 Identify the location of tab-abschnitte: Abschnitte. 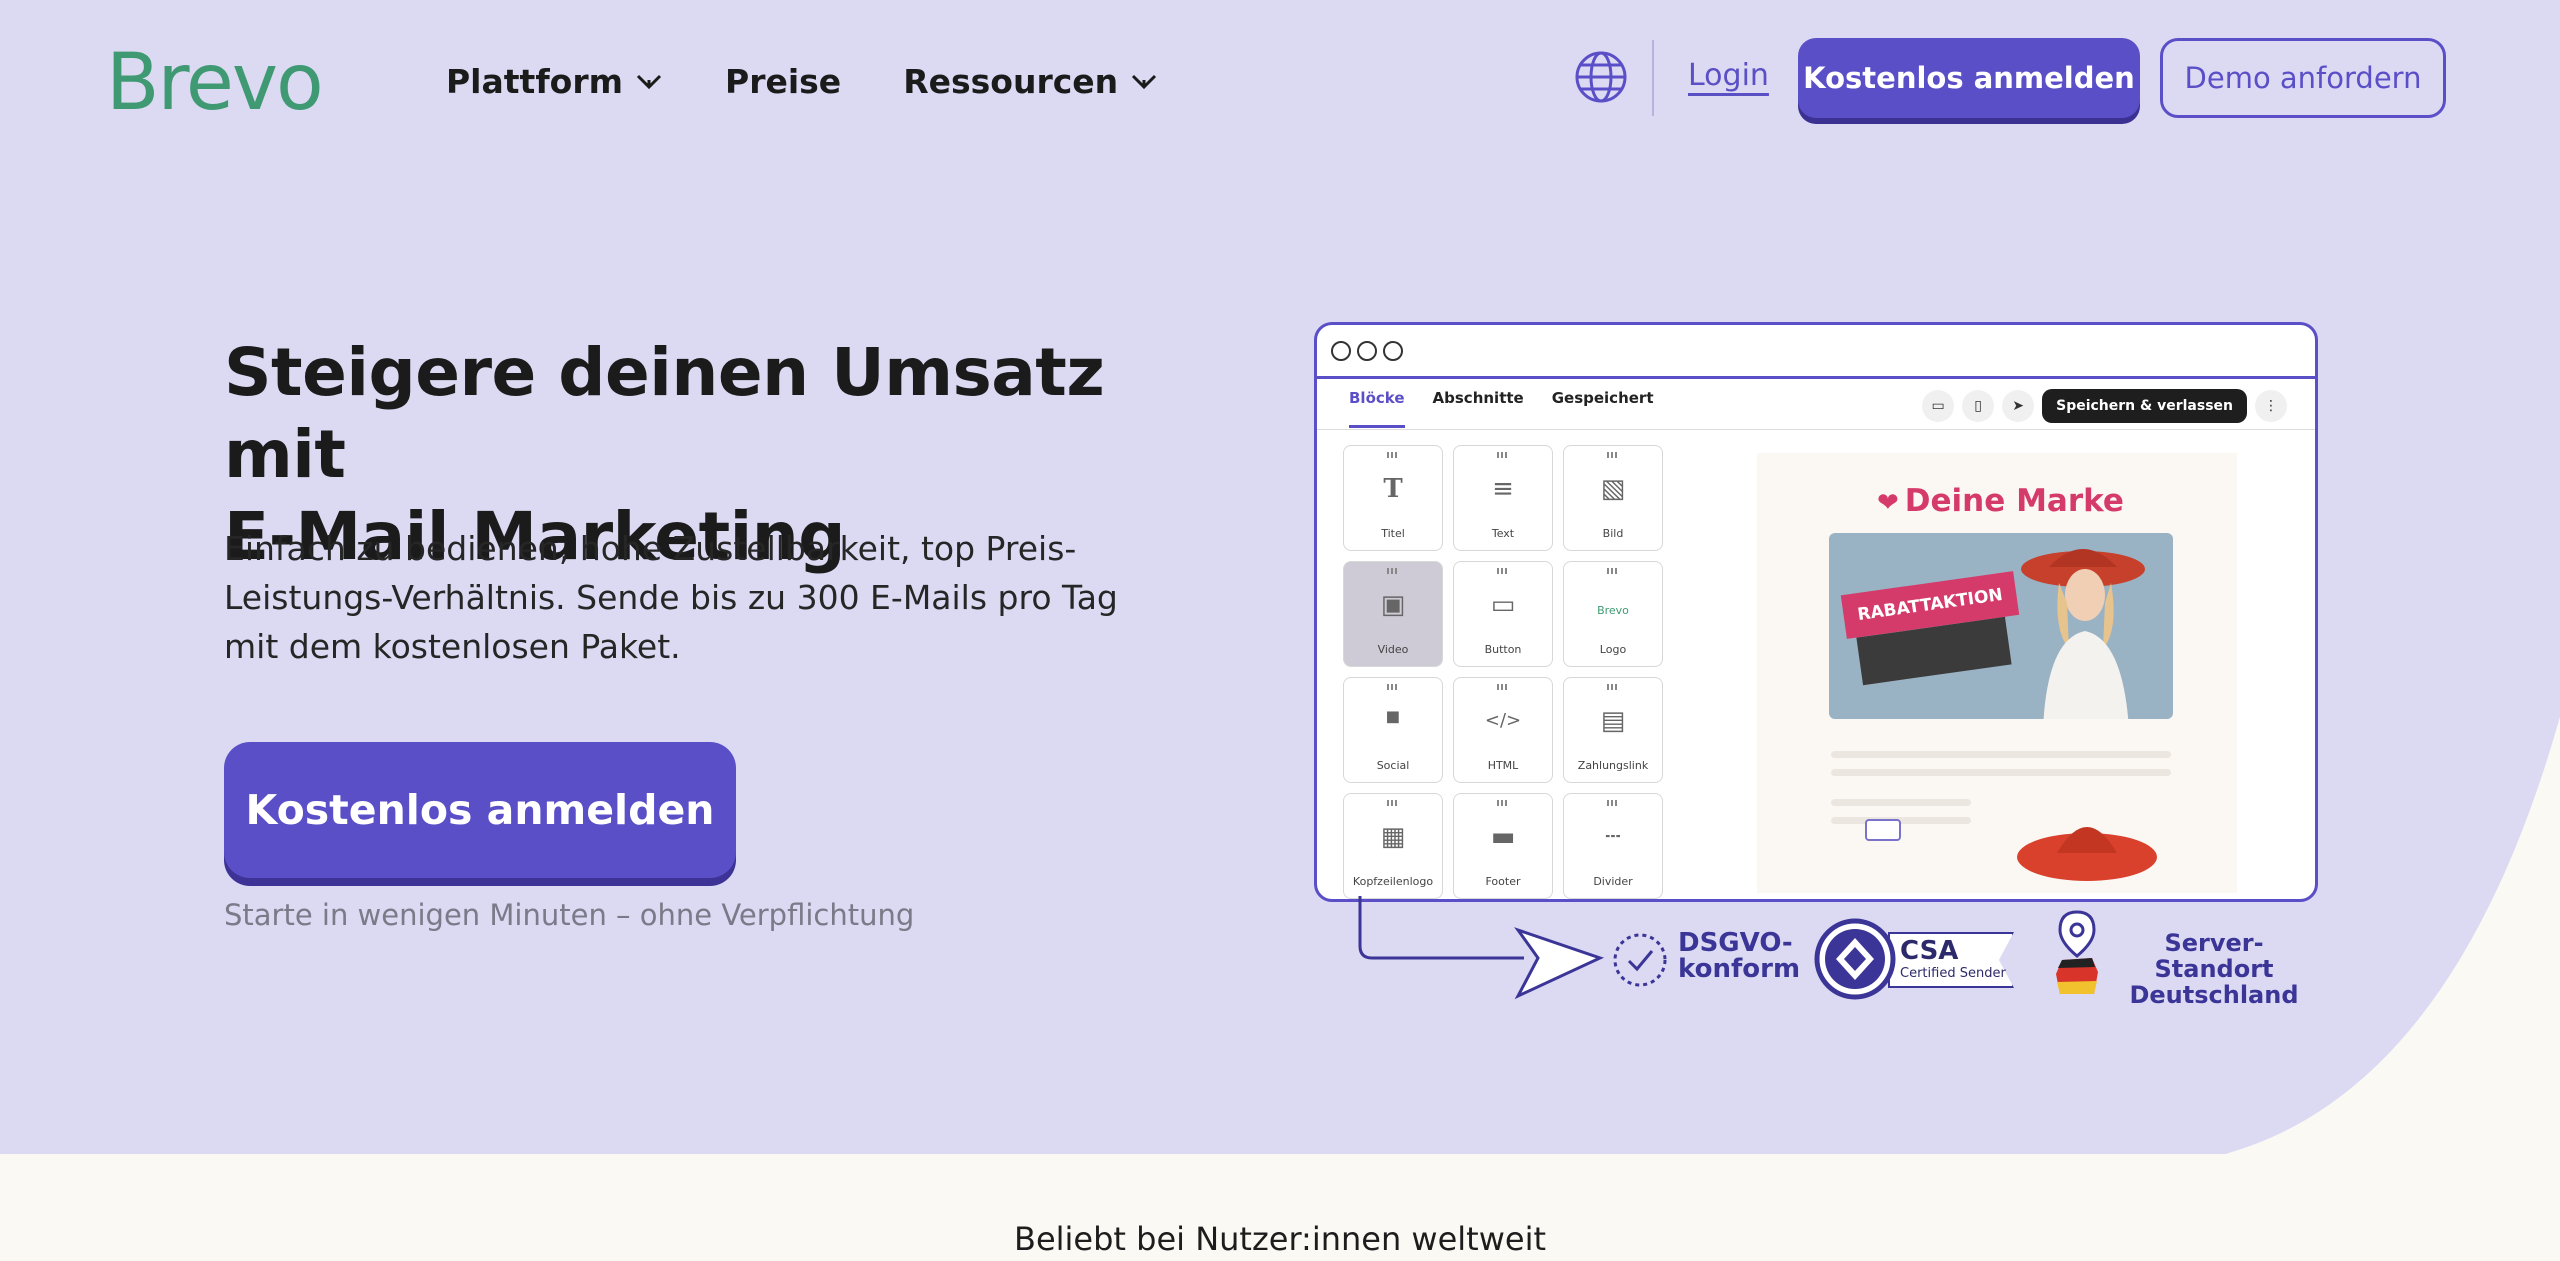
(1478, 408).